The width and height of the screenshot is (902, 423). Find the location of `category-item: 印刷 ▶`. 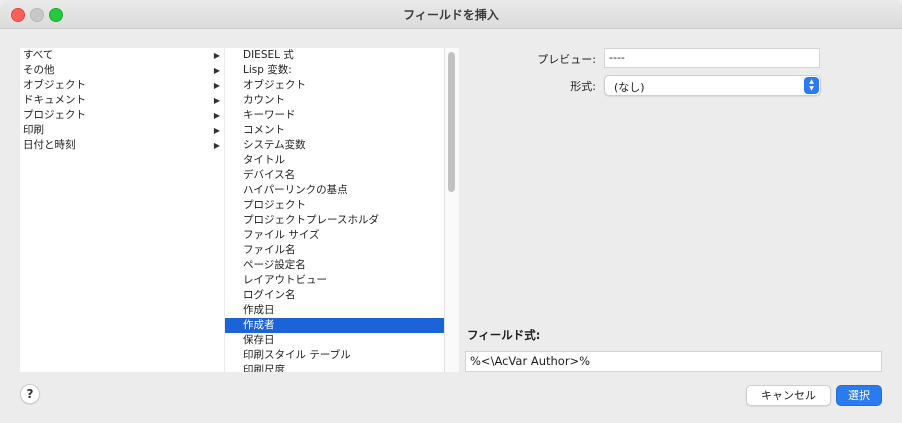

category-item: 印刷 ▶ is located at coordinates (122, 130).